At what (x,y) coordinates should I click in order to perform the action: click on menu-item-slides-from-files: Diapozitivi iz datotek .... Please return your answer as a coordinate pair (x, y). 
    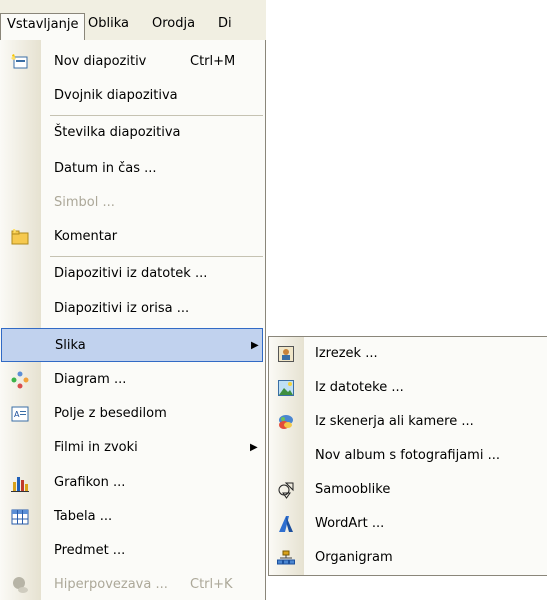
    Looking at the image, I should click on (132, 274).